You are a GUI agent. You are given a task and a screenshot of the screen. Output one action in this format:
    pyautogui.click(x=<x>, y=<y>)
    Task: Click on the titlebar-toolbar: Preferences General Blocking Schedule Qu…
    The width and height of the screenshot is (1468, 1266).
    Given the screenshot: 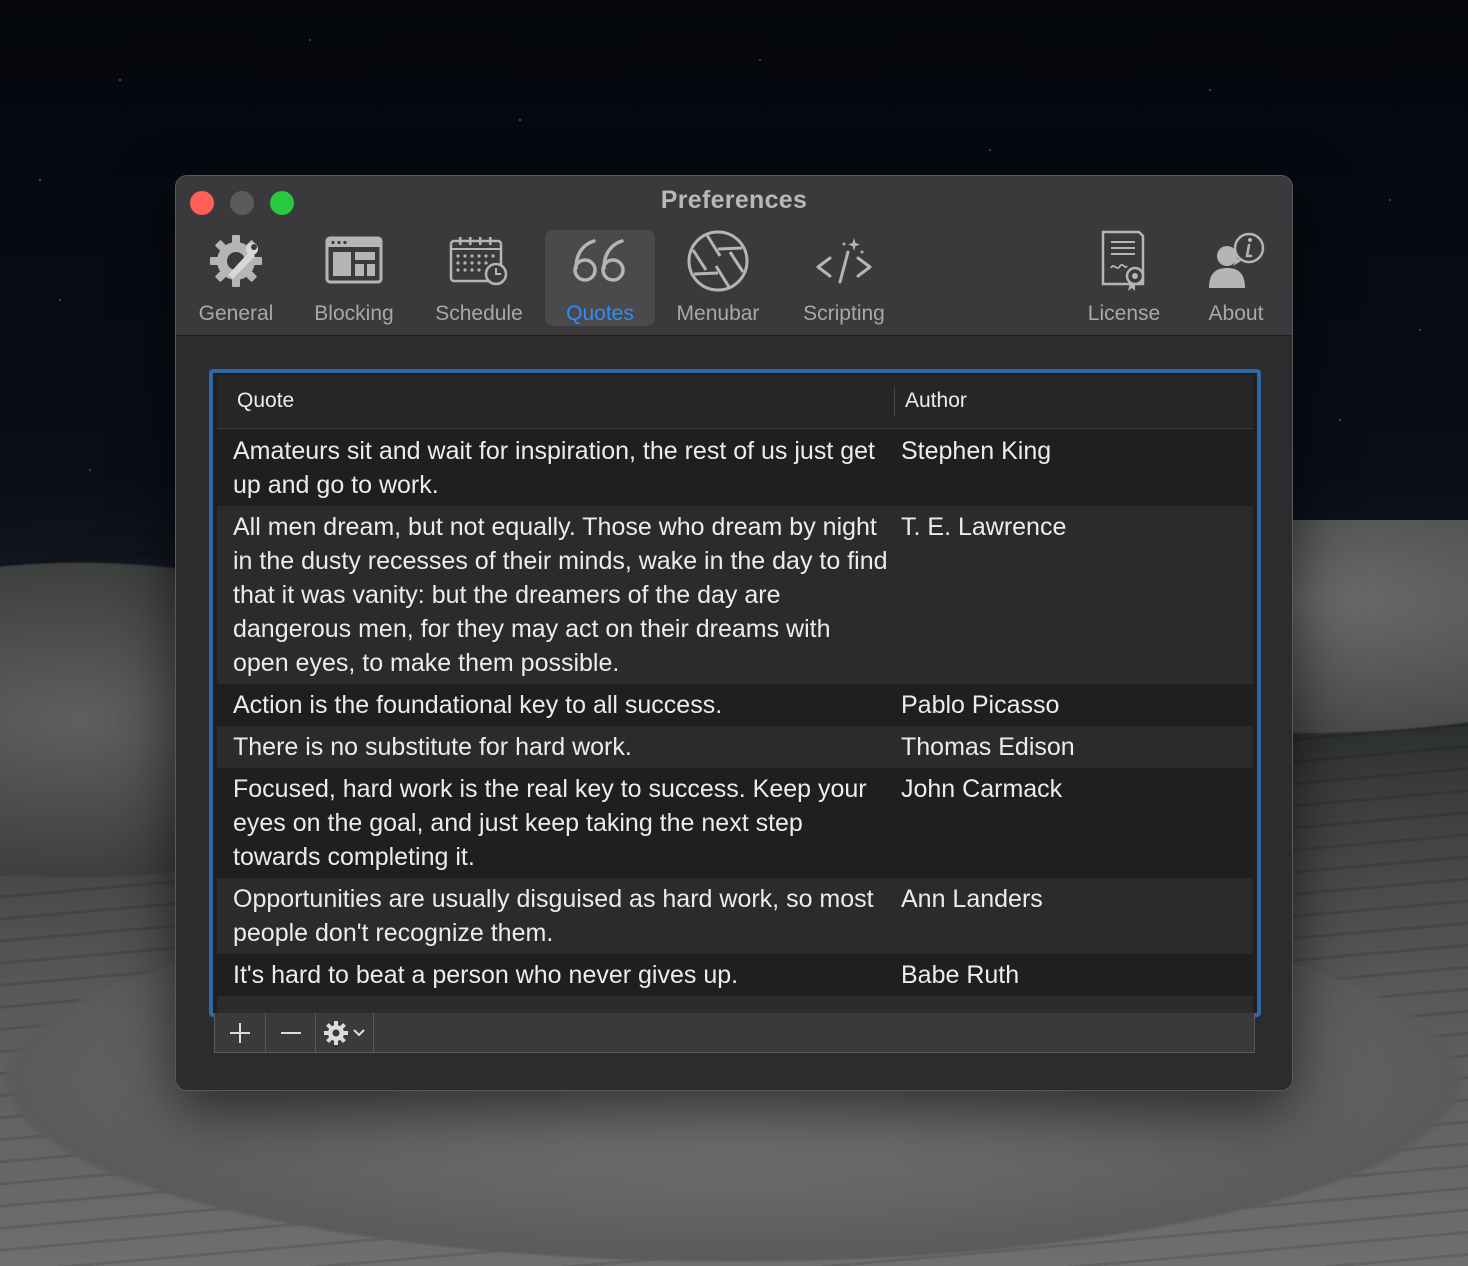 What is the action you would take?
    pyautogui.click(x=734, y=256)
    